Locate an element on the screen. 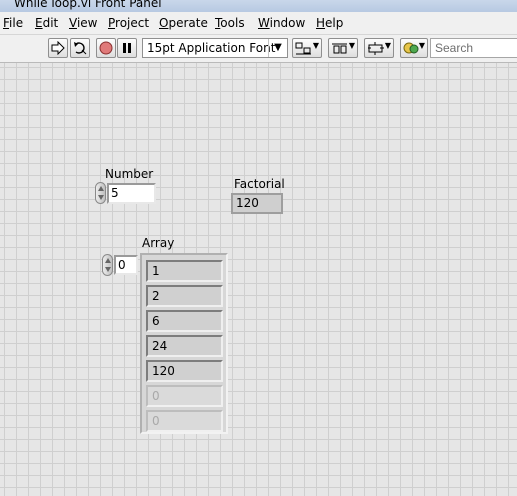 The image size is (517, 496). array-element: 24 is located at coordinates (184, 346).